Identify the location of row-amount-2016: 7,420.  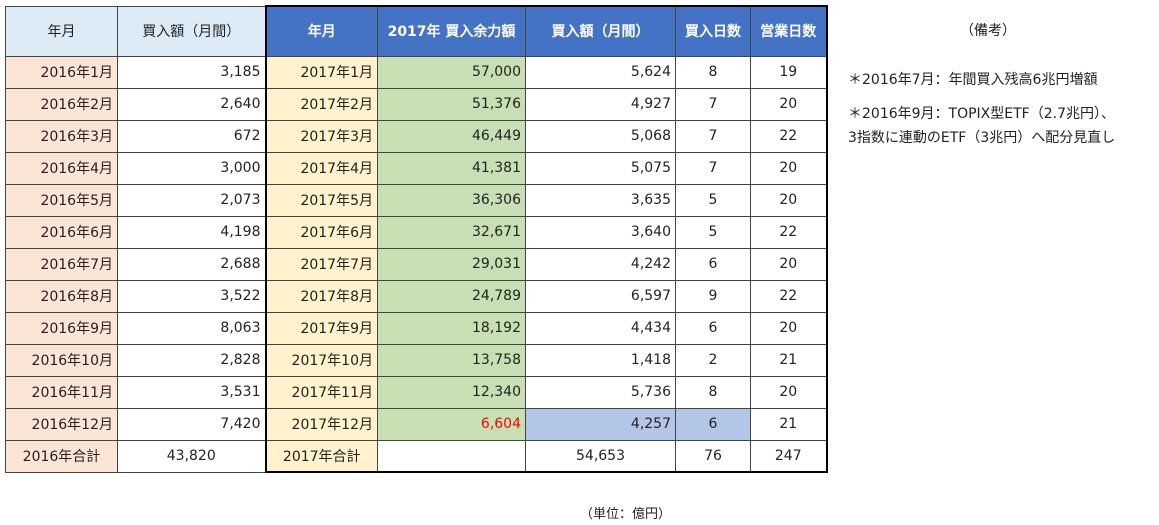
(191, 424).